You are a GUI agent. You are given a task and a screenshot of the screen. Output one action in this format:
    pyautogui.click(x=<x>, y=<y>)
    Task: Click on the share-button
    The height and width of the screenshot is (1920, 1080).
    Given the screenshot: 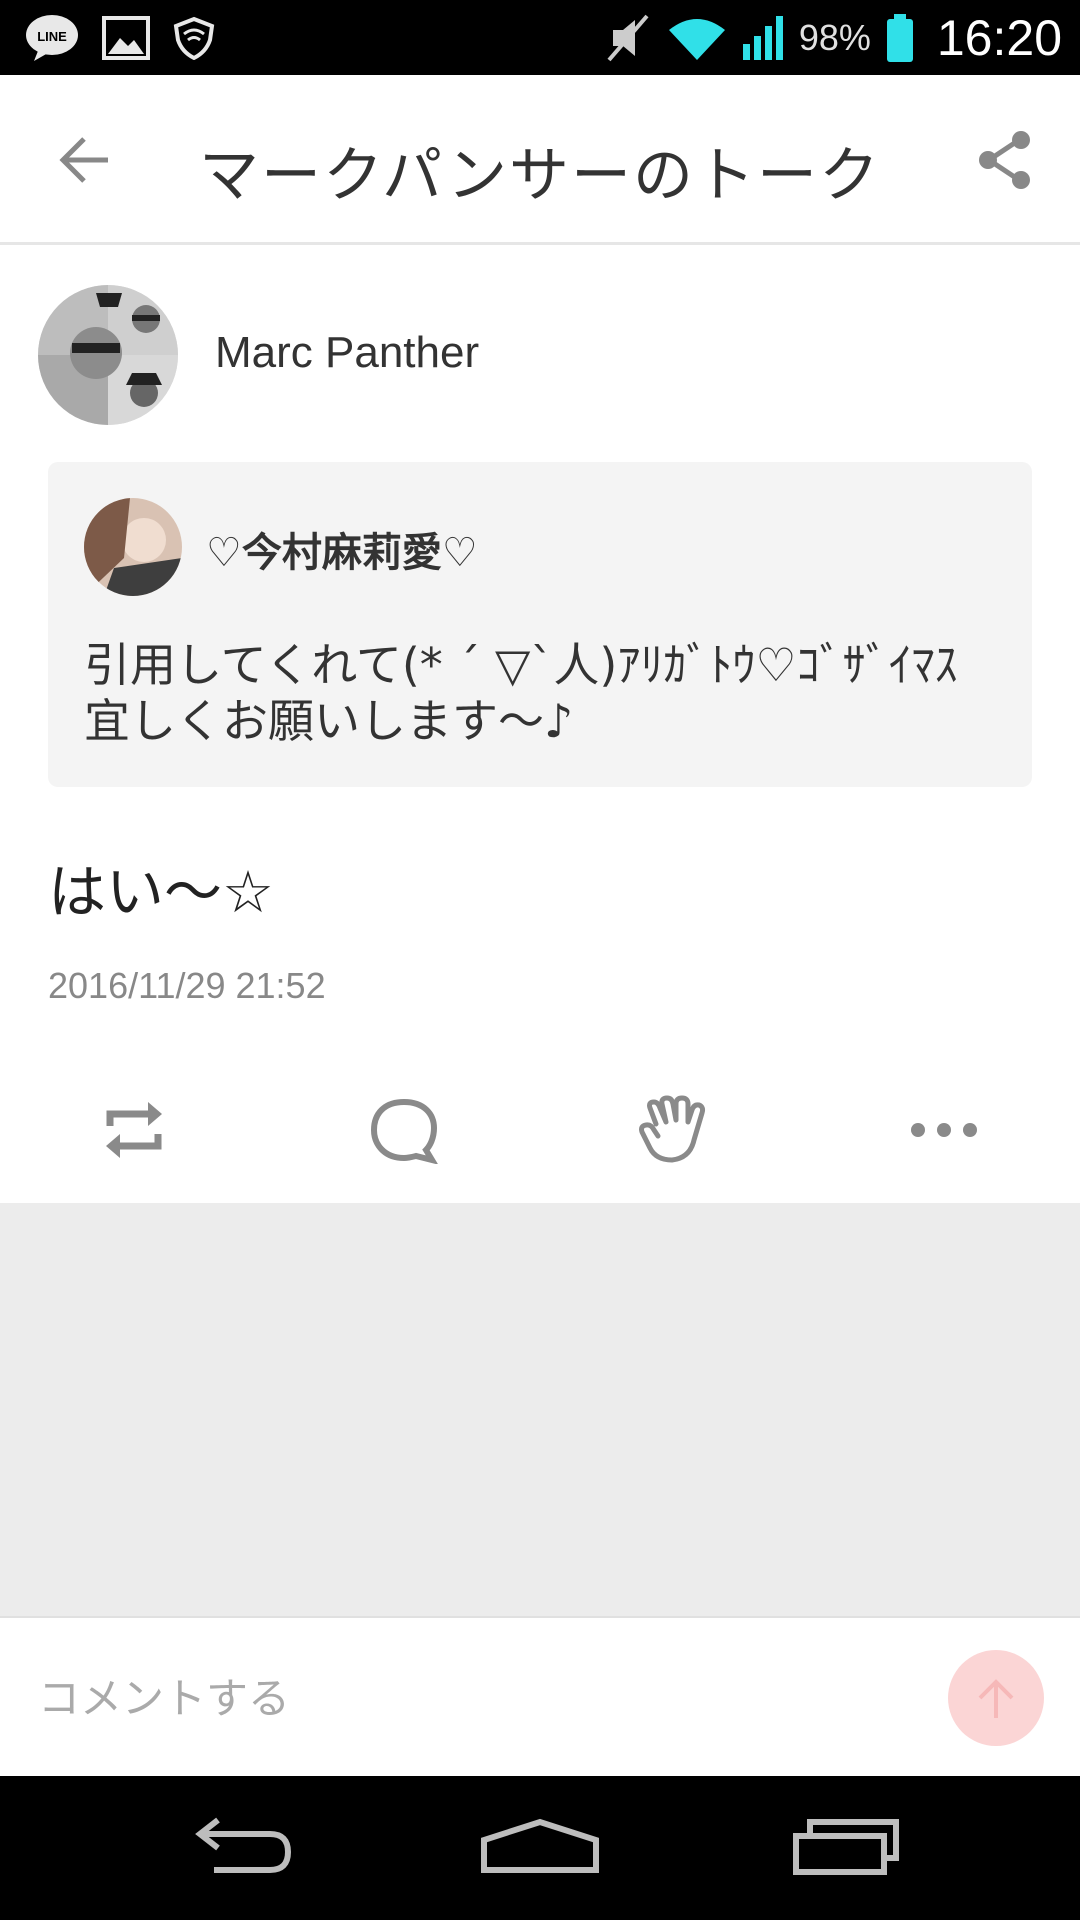 What is the action you would take?
    pyautogui.click(x=1005, y=160)
    